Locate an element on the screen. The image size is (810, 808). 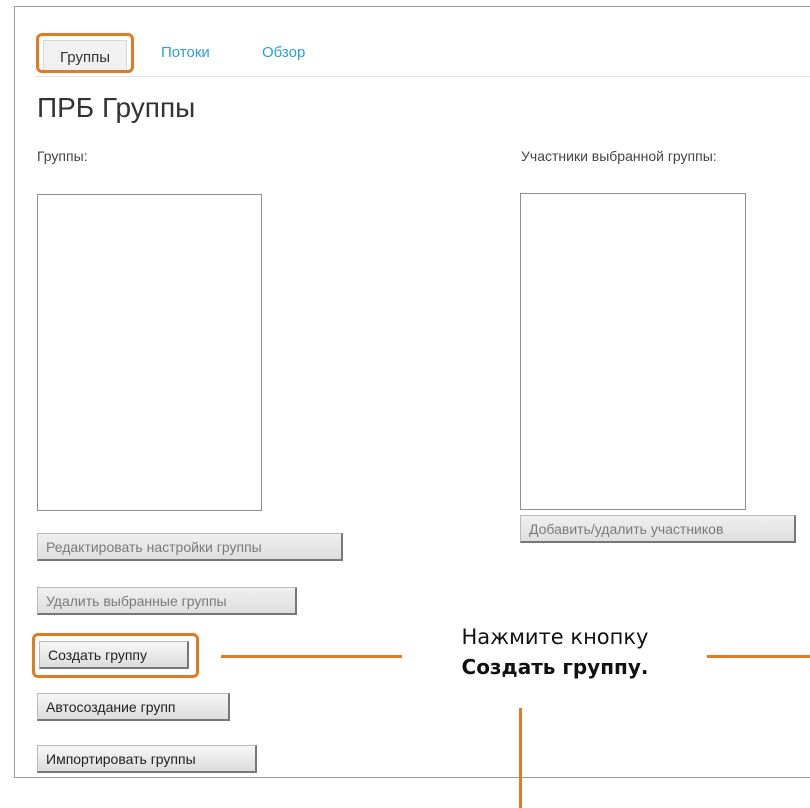
callout-connector-down is located at coordinates (520, 758).